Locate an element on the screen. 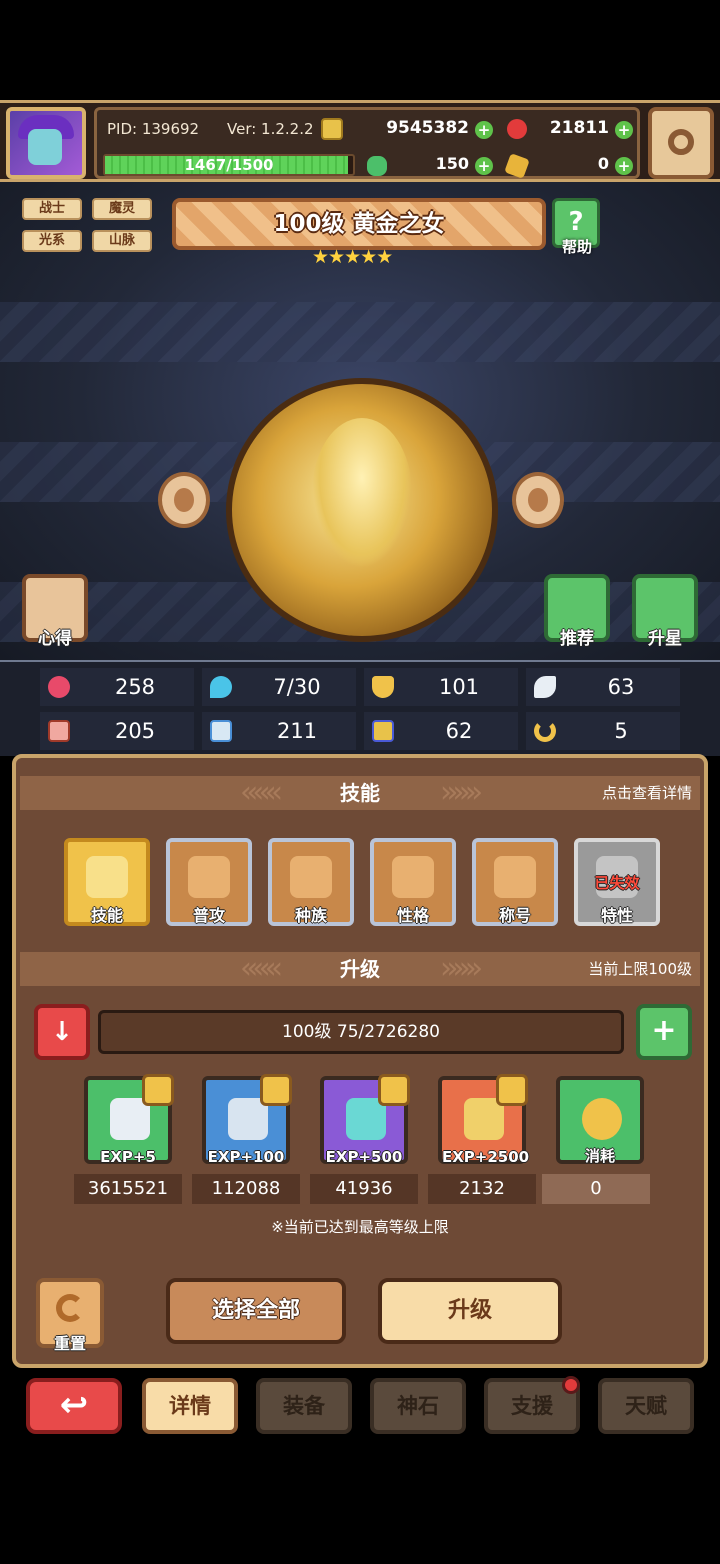 The image size is (720, 1564). exp-item-100: EXP+100 is located at coordinates (247, 1120).